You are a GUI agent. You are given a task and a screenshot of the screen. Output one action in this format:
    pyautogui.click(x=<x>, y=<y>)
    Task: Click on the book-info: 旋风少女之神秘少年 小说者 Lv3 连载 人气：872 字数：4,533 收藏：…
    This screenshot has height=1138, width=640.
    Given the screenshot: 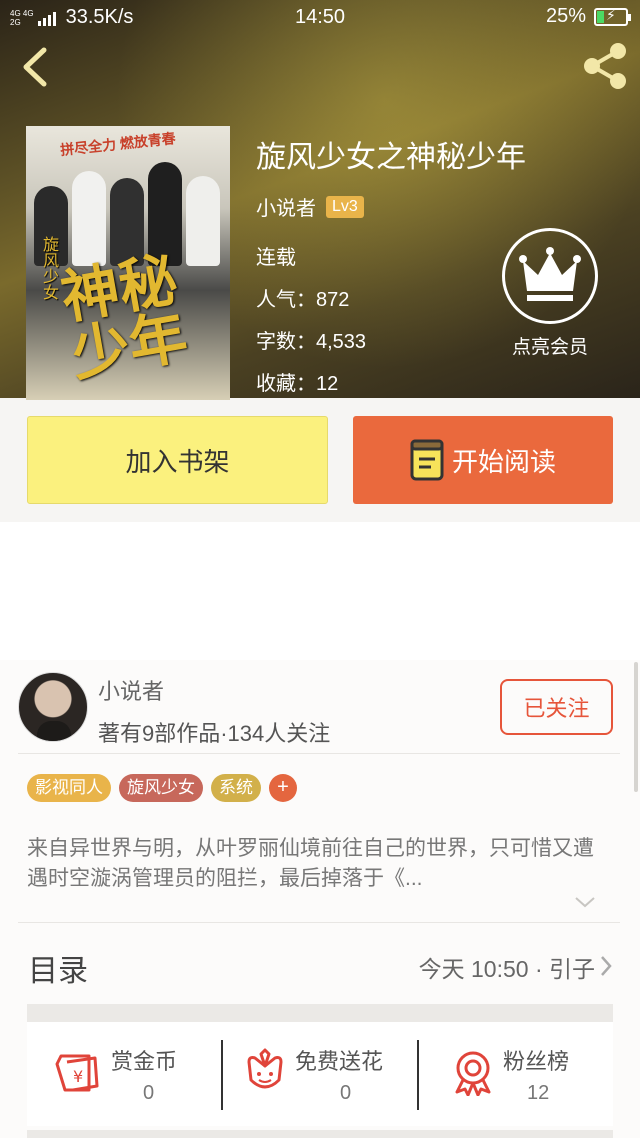 What is the action you would take?
    pyautogui.click(x=391, y=270)
    